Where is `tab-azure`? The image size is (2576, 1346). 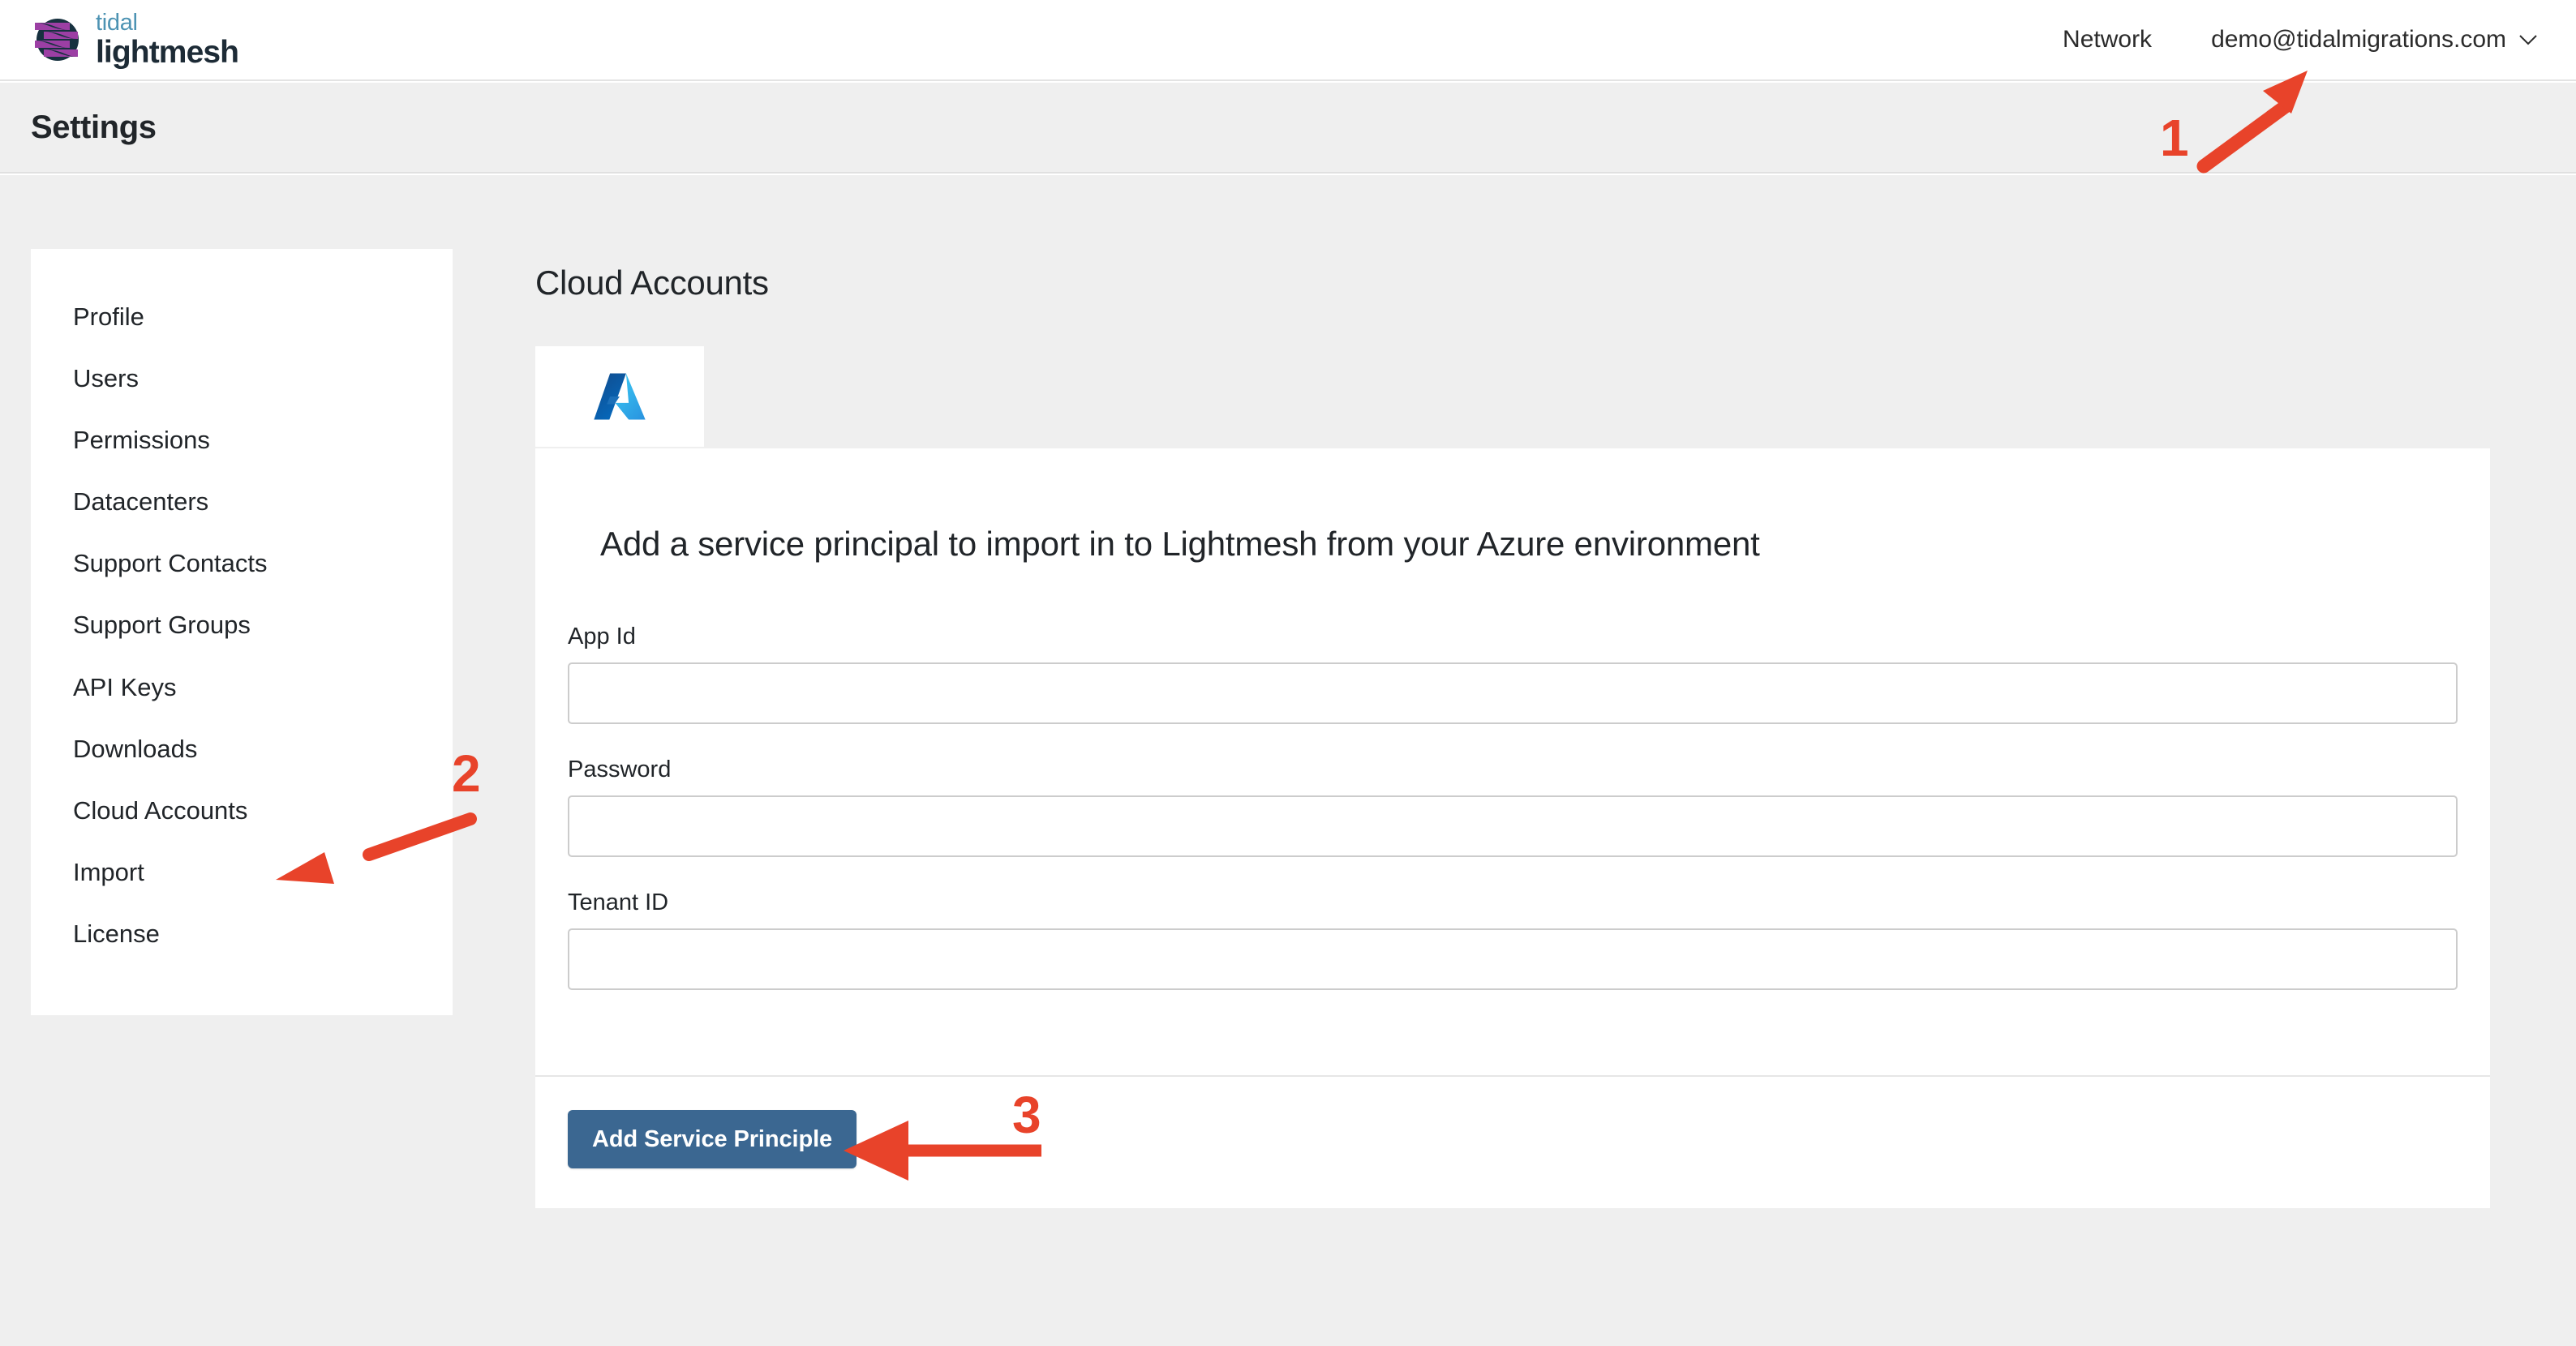
tab-azure is located at coordinates (619, 397).